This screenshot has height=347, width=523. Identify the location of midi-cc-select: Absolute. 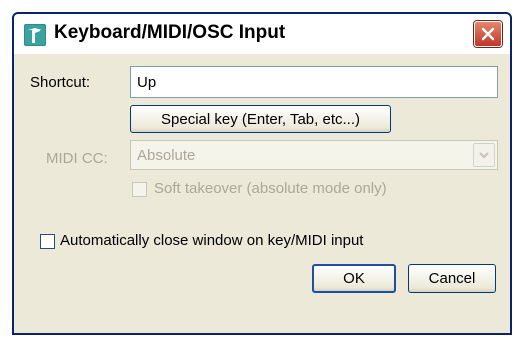
(314, 155).